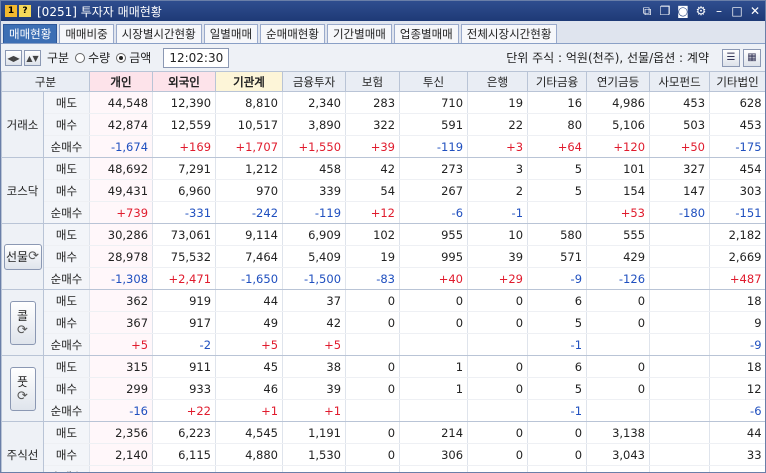 The height and width of the screenshot is (473, 766). I want to click on column-header: 기관계, so click(249, 81).